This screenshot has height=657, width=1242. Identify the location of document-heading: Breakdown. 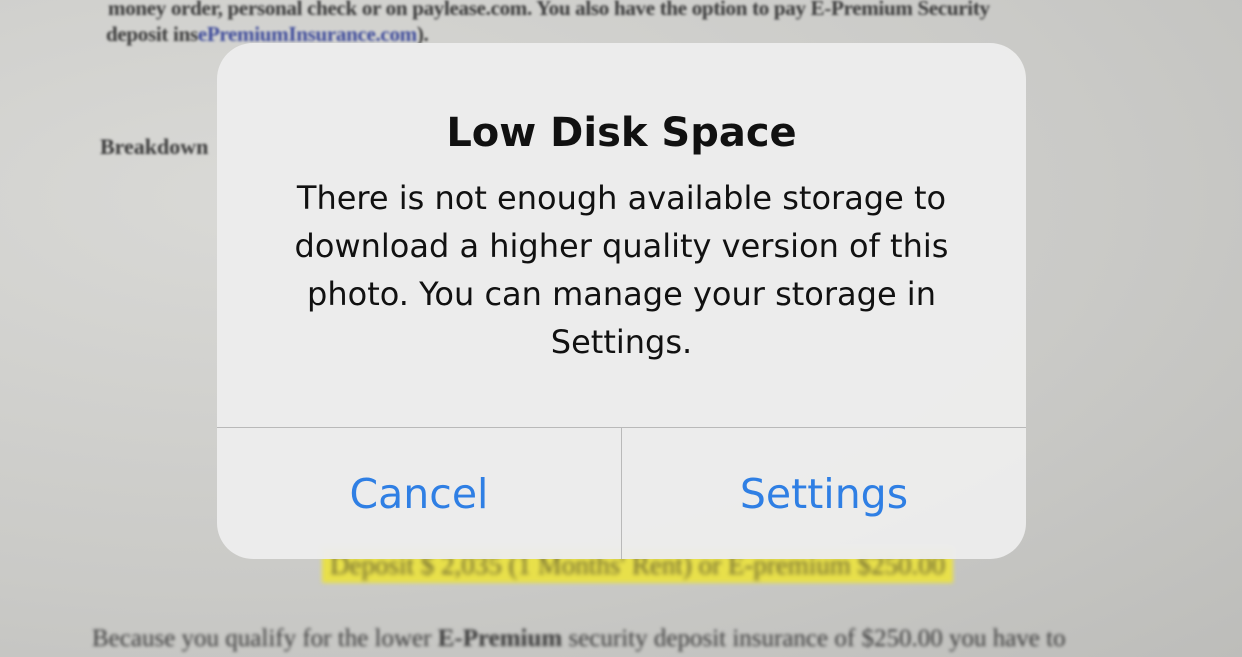
(154, 146).